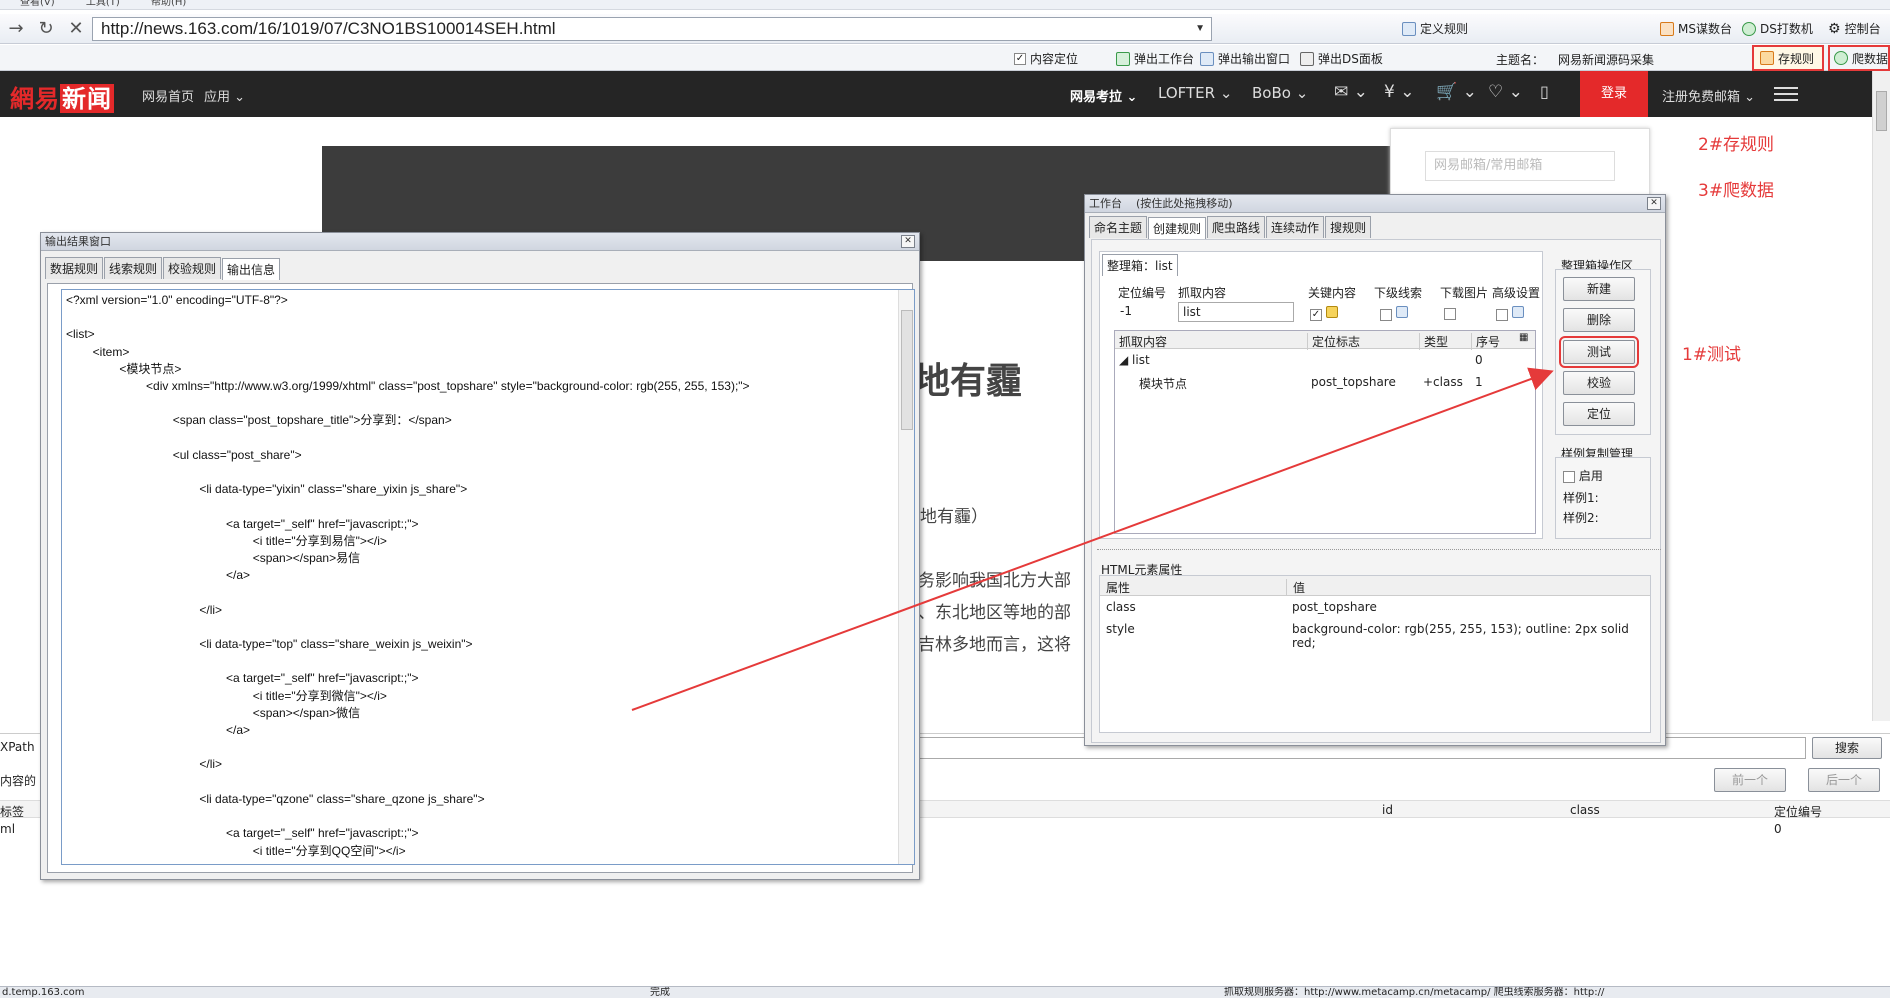 This screenshot has height=998, width=1890. I want to click on crawl-data-button: 爬数据, so click(1859, 58).